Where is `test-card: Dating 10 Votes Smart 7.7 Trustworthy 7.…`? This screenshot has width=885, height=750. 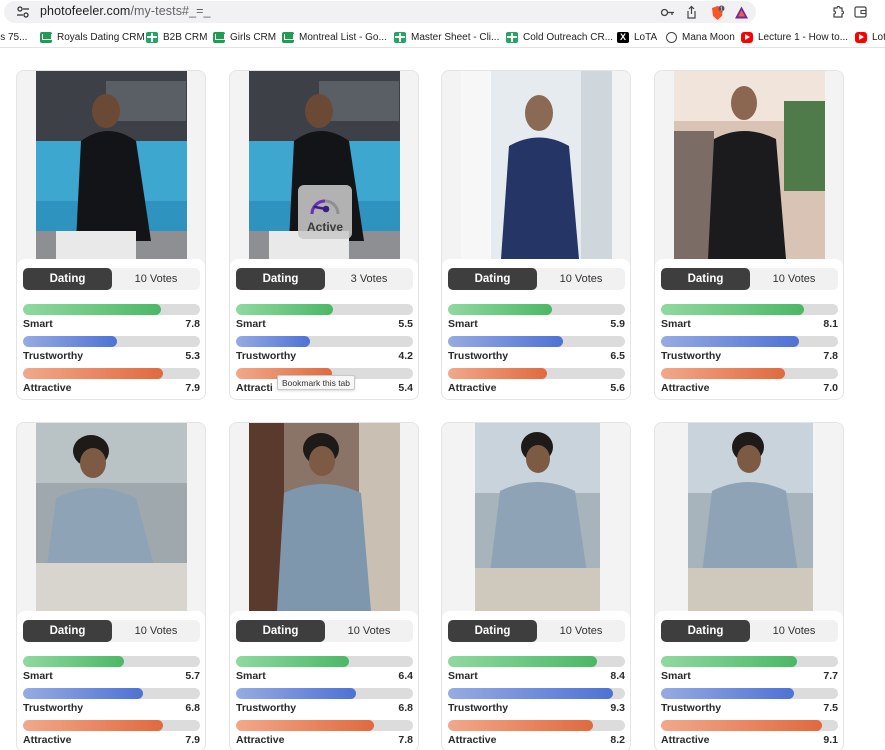 test-card: Dating 10 Votes Smart 7.7 Trustworthy 7.… is located at coordinates (749, 586).